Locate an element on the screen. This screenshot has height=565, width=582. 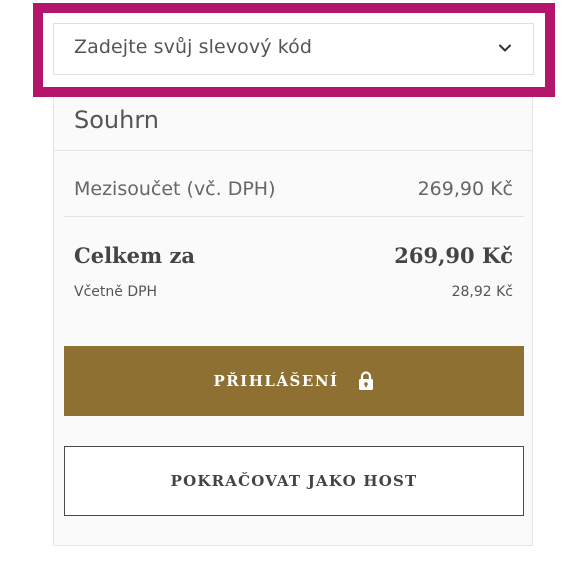
continue-as-guest-button: POKRAČOVAT JAKO HOST is located at coordinates (294, 481).